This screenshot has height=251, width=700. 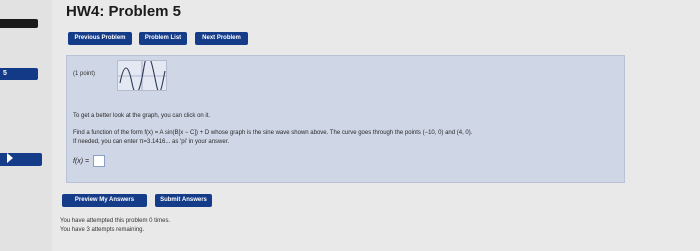 What do you see at coordinates (99, 161) in the screenshot?
I see `answer-input` at bounding box center [99, 161].